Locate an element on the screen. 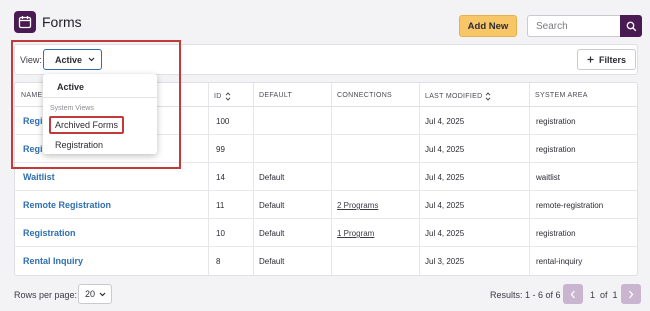 This screenshot has width=650, height=311. form-id: 11 is located at coordinates (220, 205).